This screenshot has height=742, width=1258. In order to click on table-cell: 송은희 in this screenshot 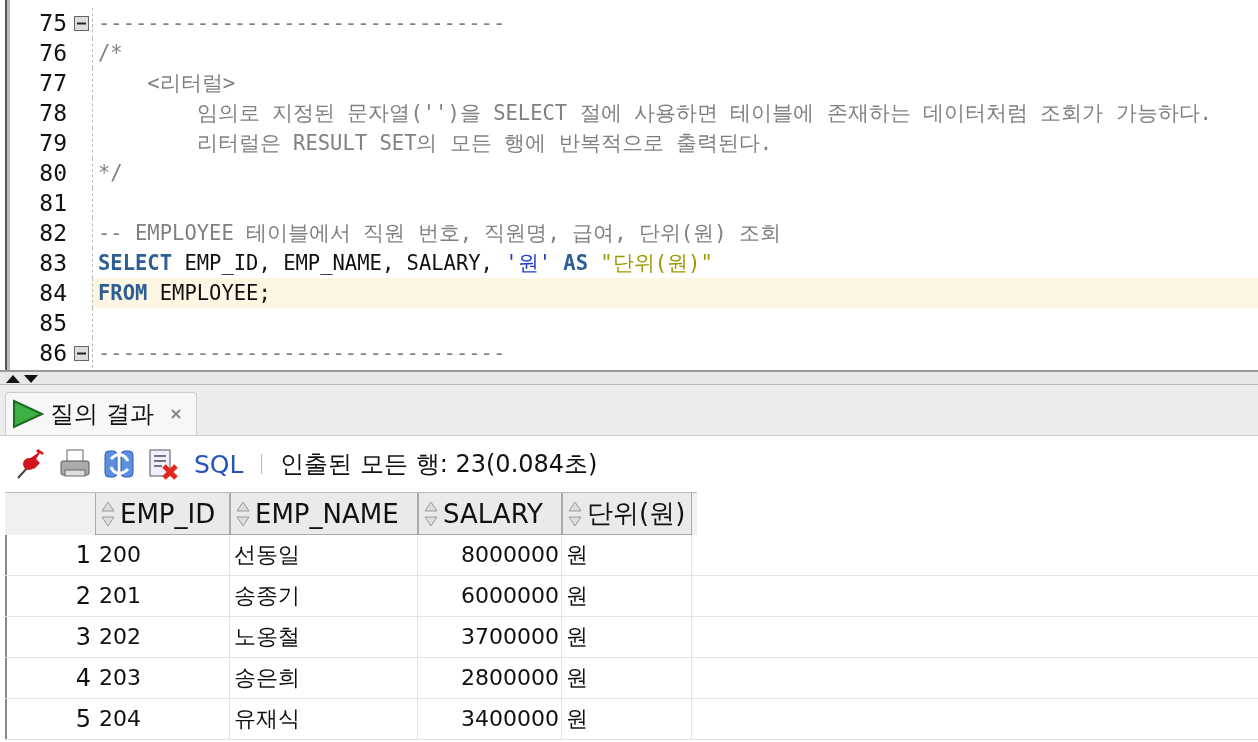, I will do `click(324, 678)`.